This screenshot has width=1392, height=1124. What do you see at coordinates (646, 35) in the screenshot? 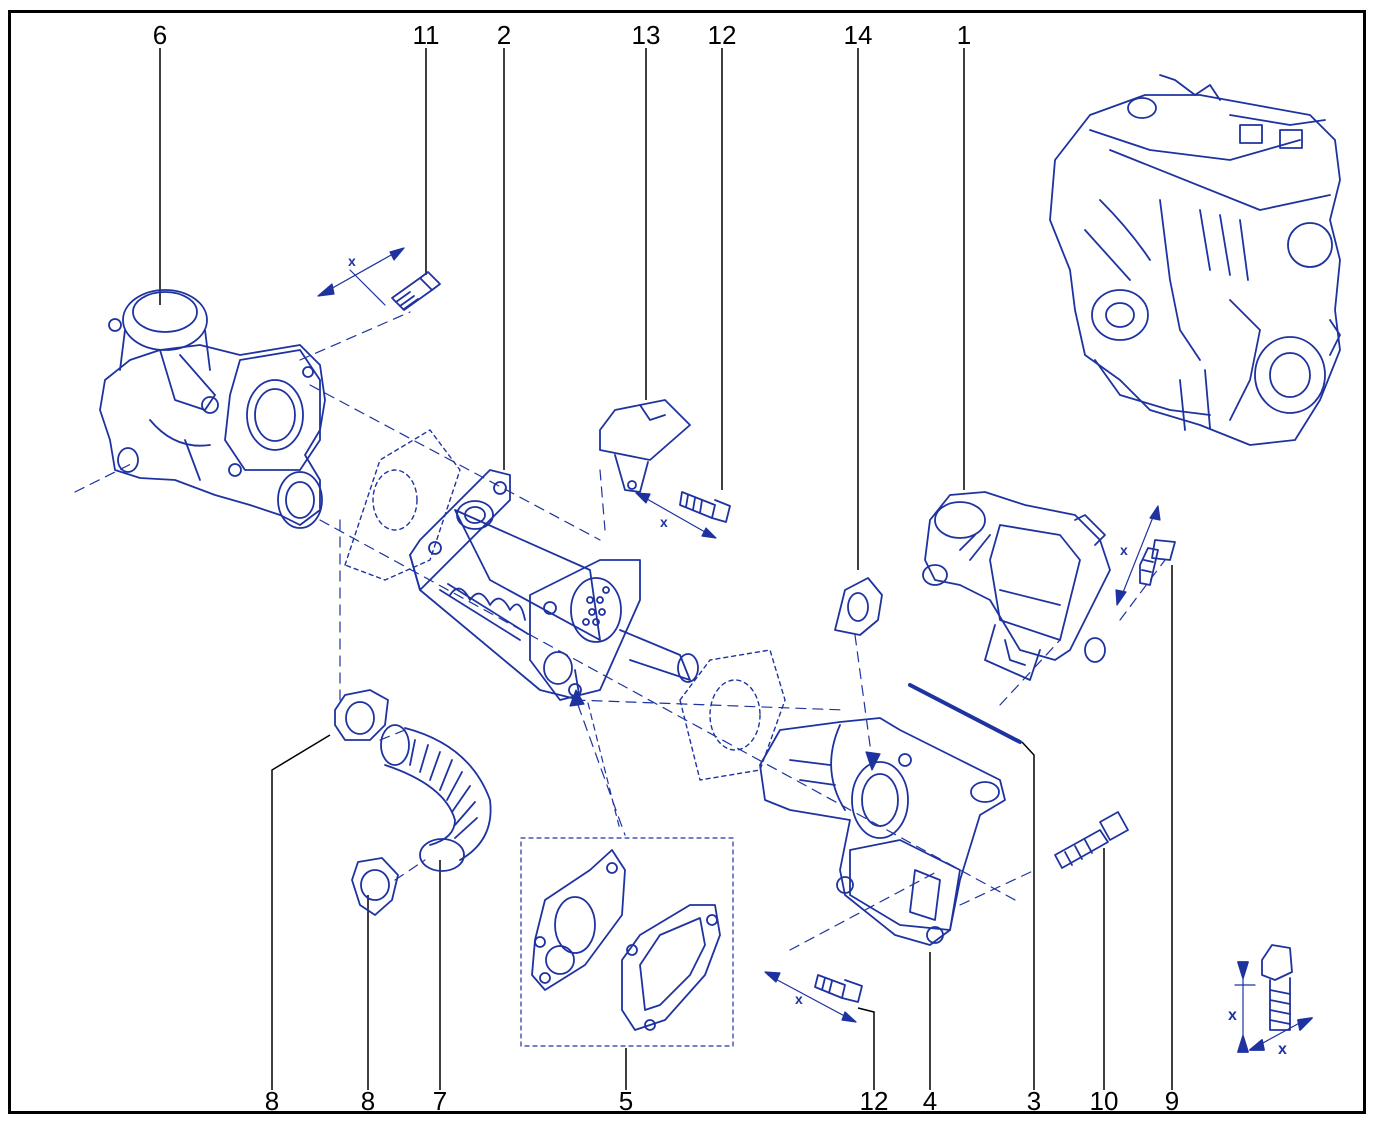
I see `callout-top: 13` at bounding box center [646, 35].